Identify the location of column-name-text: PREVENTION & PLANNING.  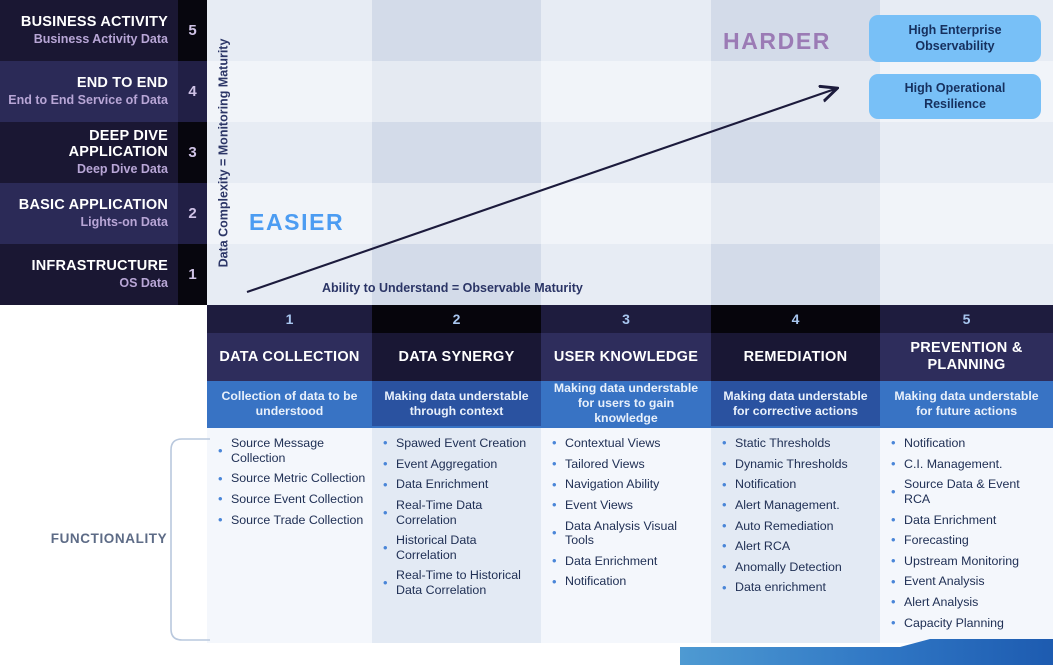
(966, 356).